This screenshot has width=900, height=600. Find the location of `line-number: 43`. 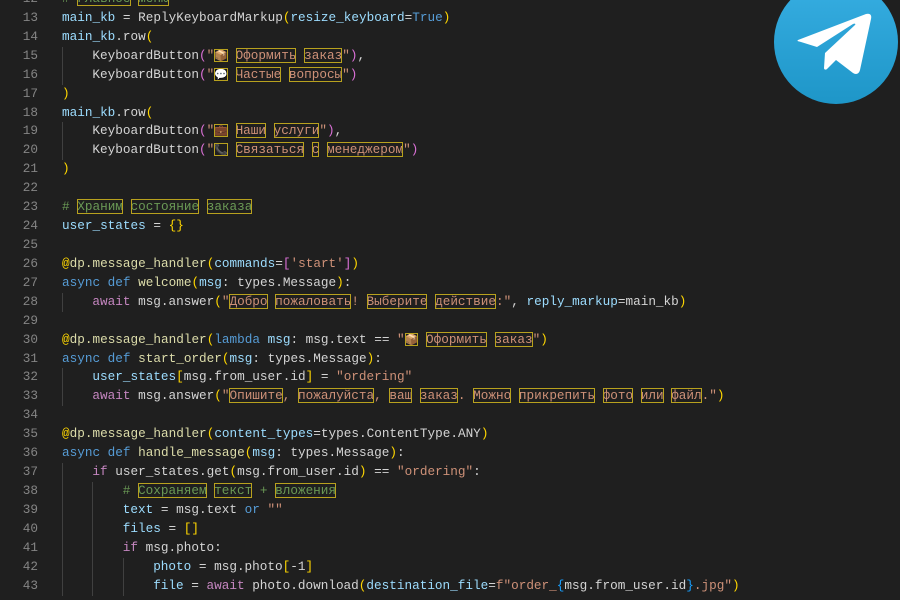

line-number: 43 is located at coordinates (30, 585).